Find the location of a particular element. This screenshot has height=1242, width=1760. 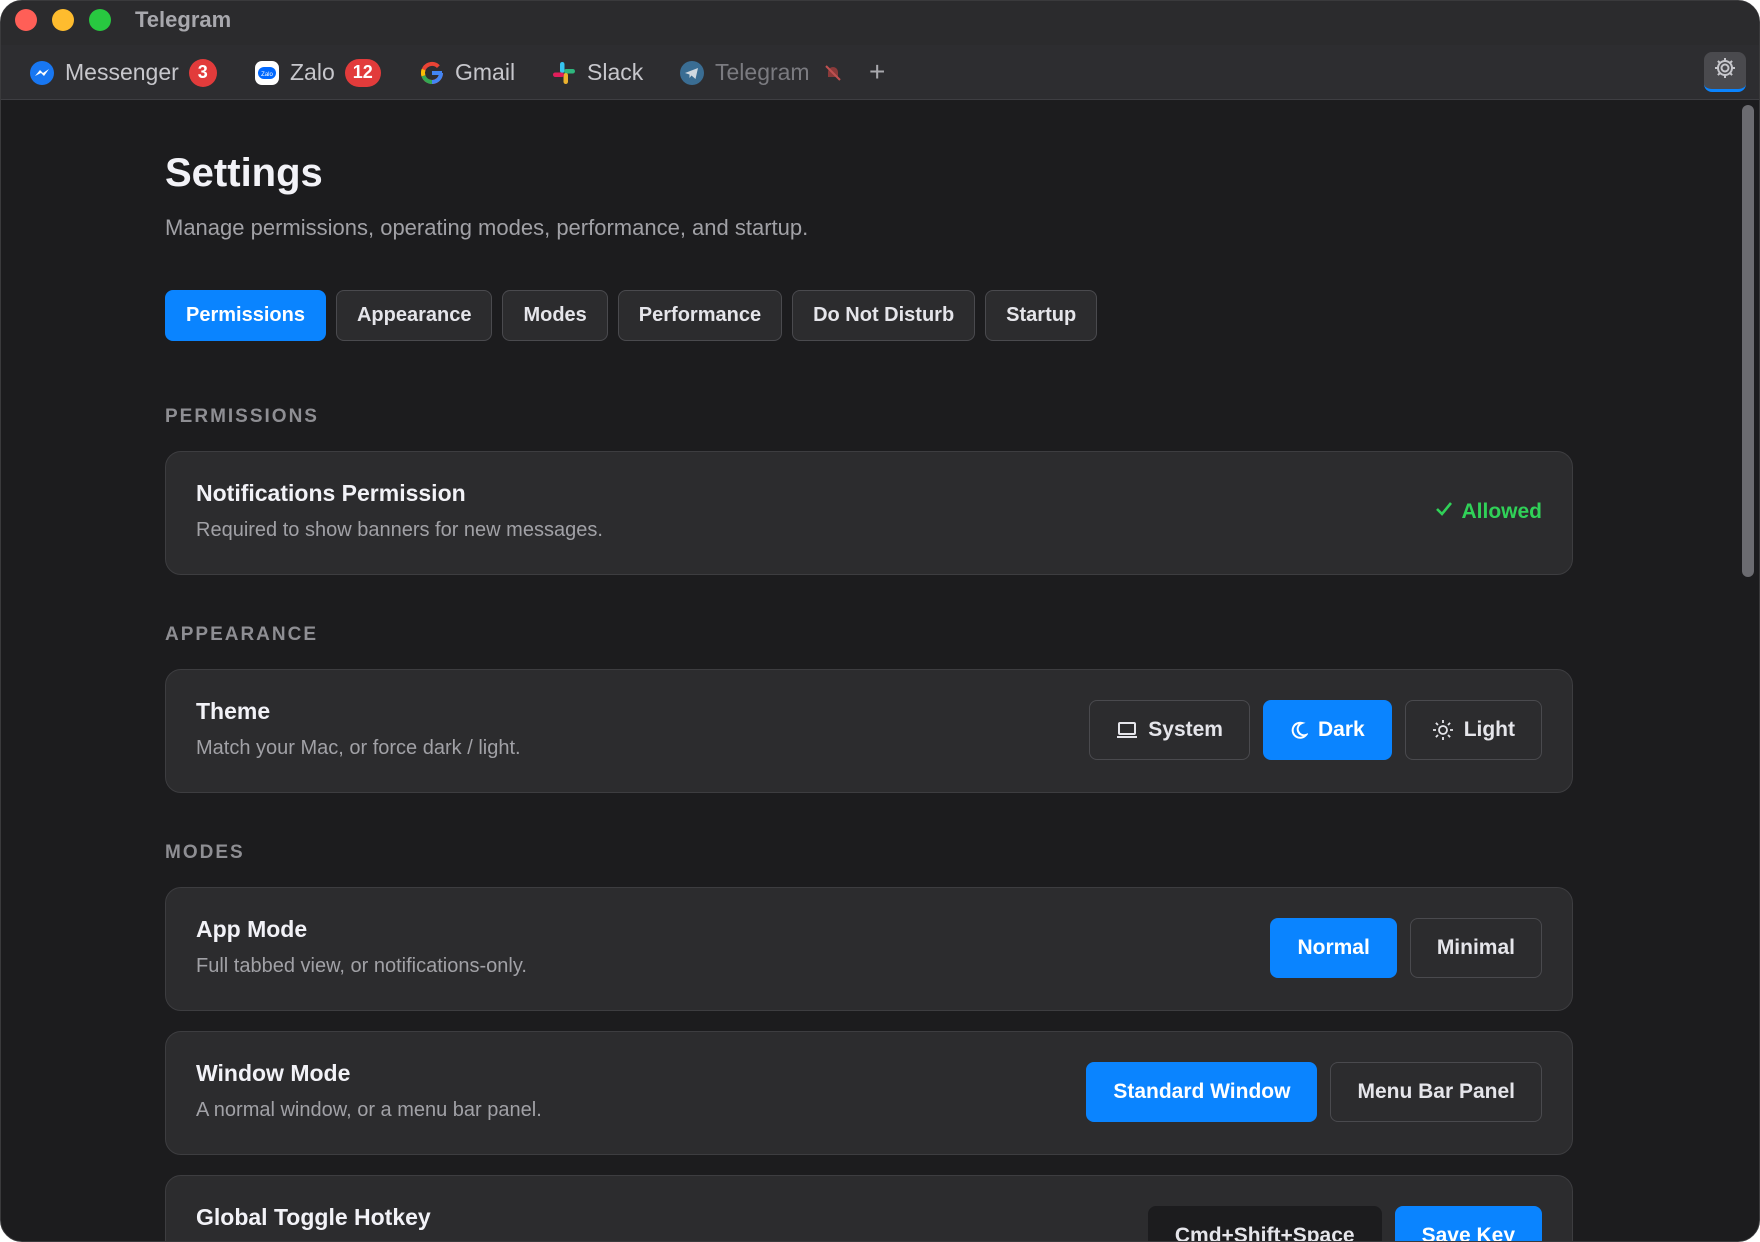

service-tab-telegram: Telegram is located at coordinates (762, 72).